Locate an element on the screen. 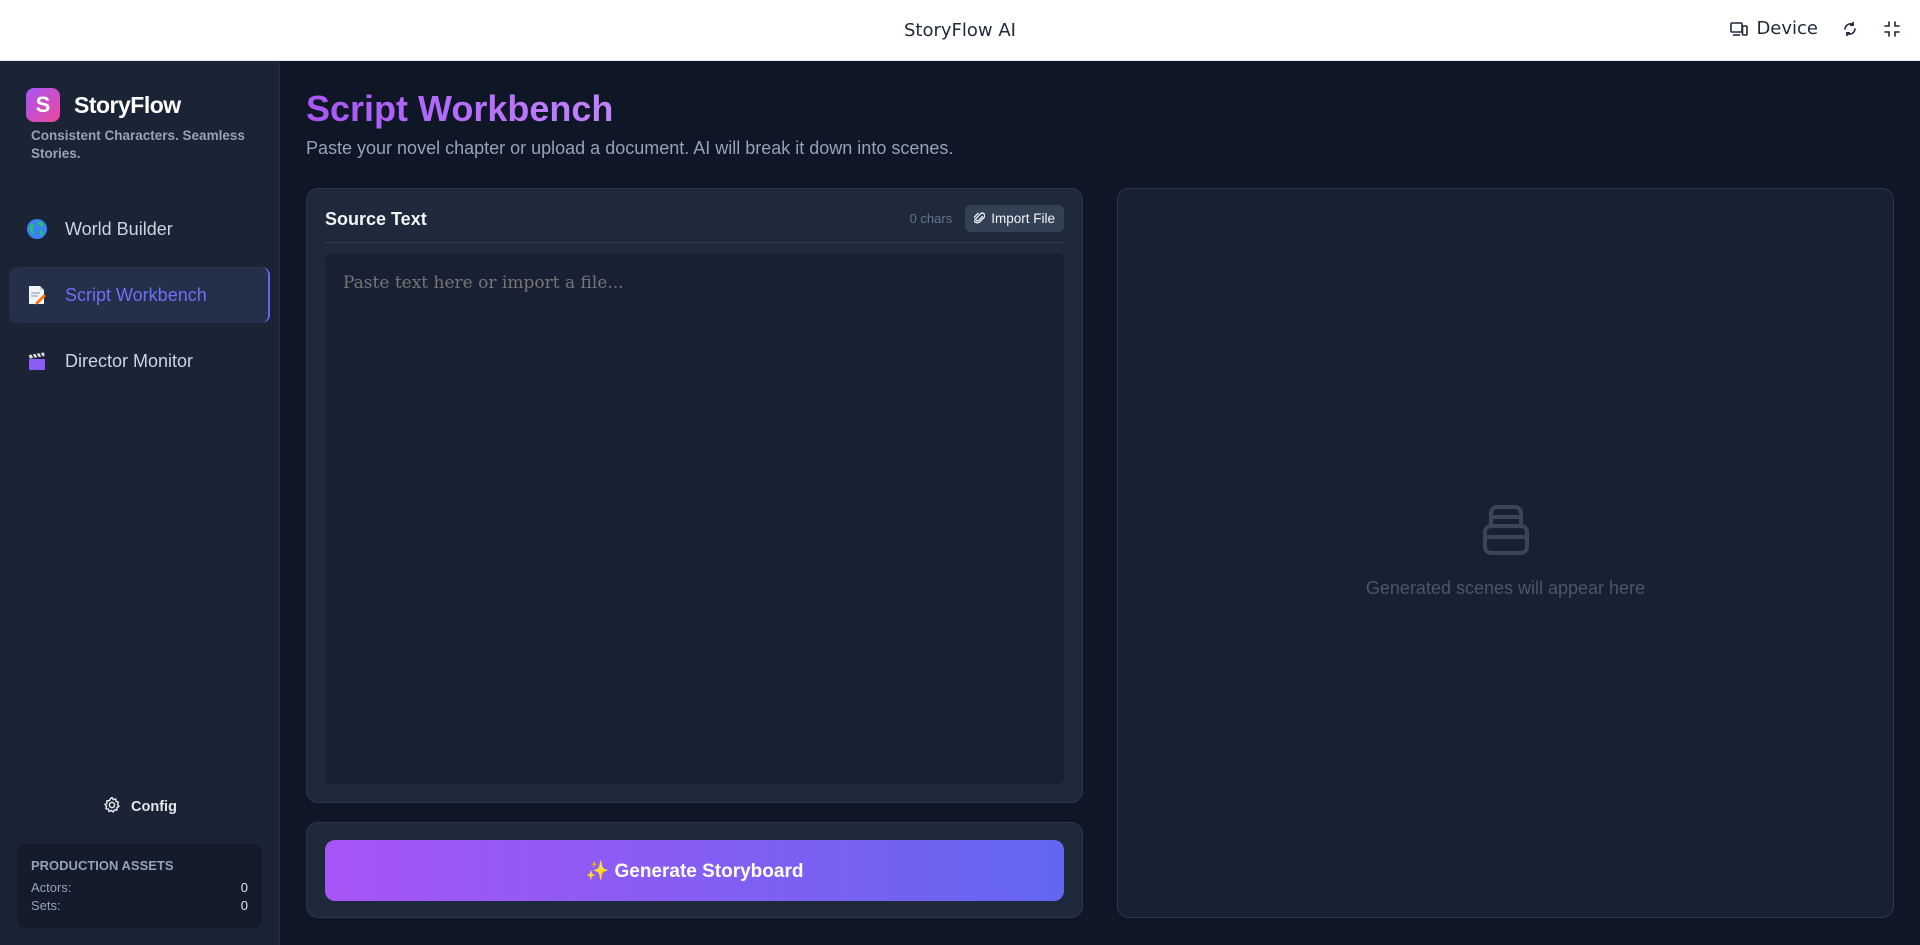  sidebar-item-world-builder: World Builder is located at coordinates (139, 229).